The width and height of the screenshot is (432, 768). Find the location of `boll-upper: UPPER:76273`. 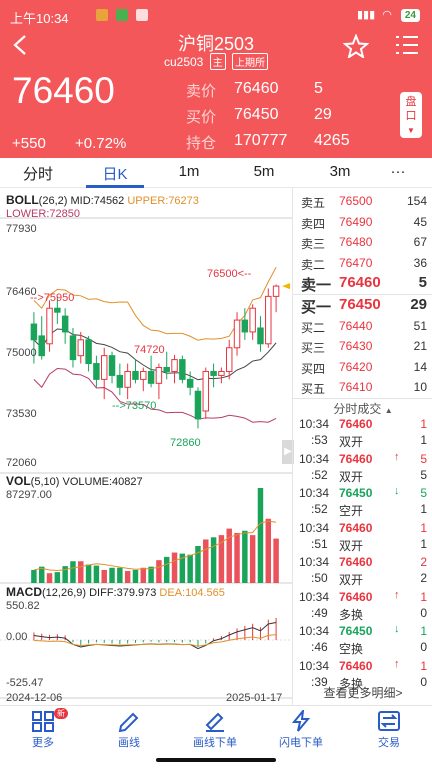

boll-upper: UPPER:76273 is located at coordinates (163, 201).